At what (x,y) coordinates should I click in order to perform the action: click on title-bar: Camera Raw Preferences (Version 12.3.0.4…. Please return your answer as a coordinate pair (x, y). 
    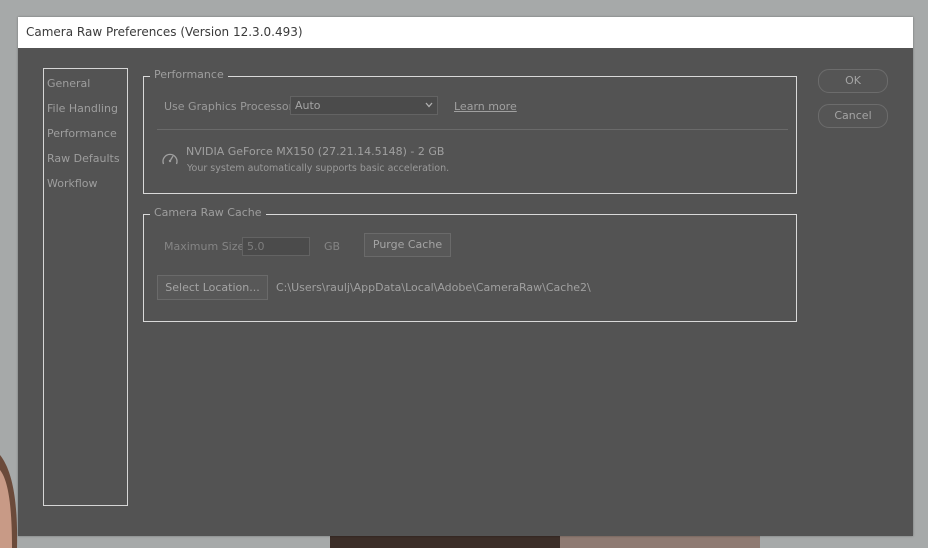
    Looking at the image, I should click on (465, 32).